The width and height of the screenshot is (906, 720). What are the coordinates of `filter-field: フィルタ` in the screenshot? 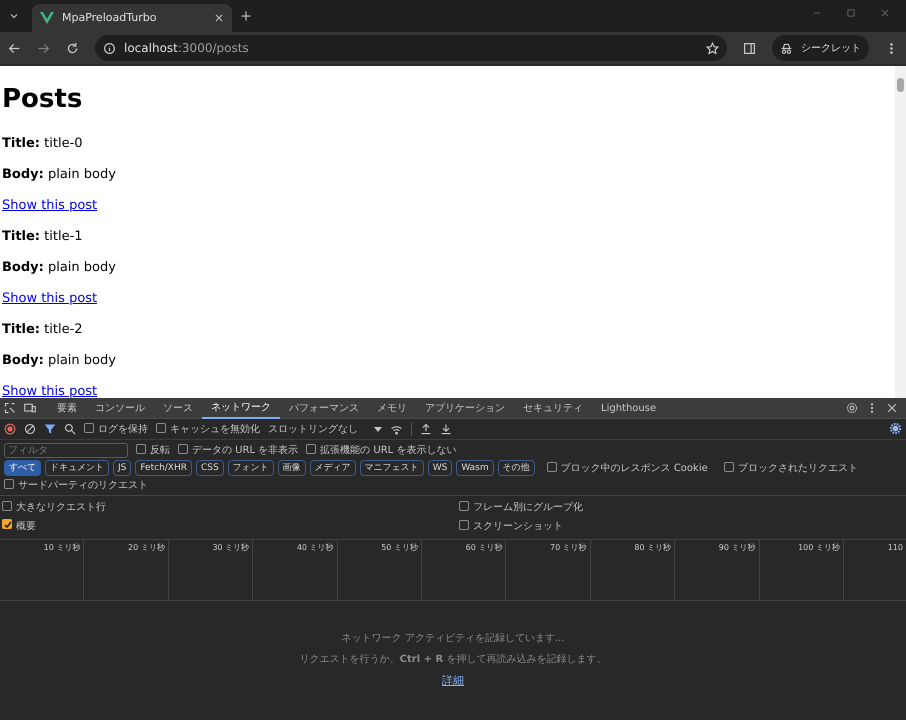 It's located at (66, 450).